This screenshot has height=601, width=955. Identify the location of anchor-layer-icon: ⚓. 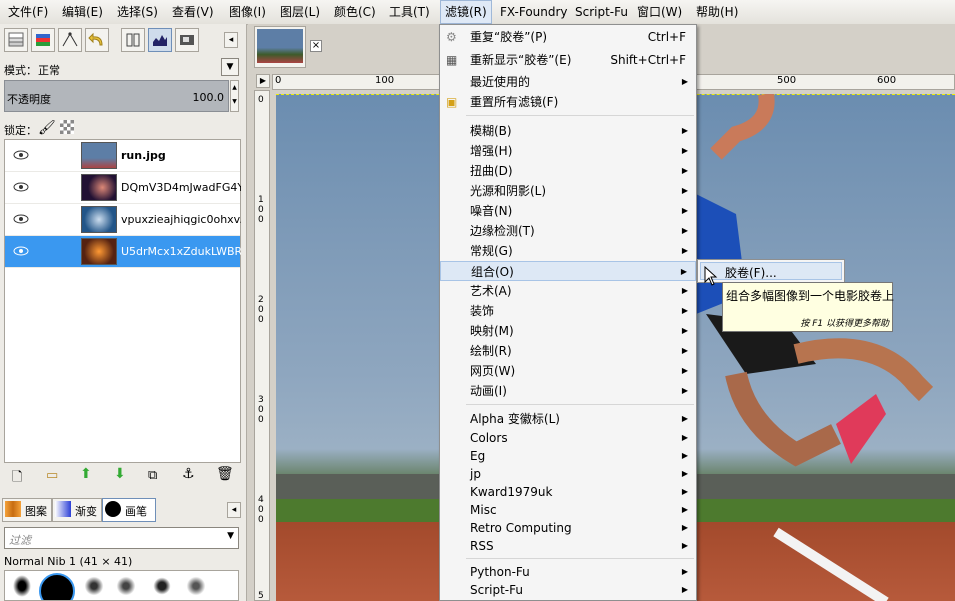
(188, 474).